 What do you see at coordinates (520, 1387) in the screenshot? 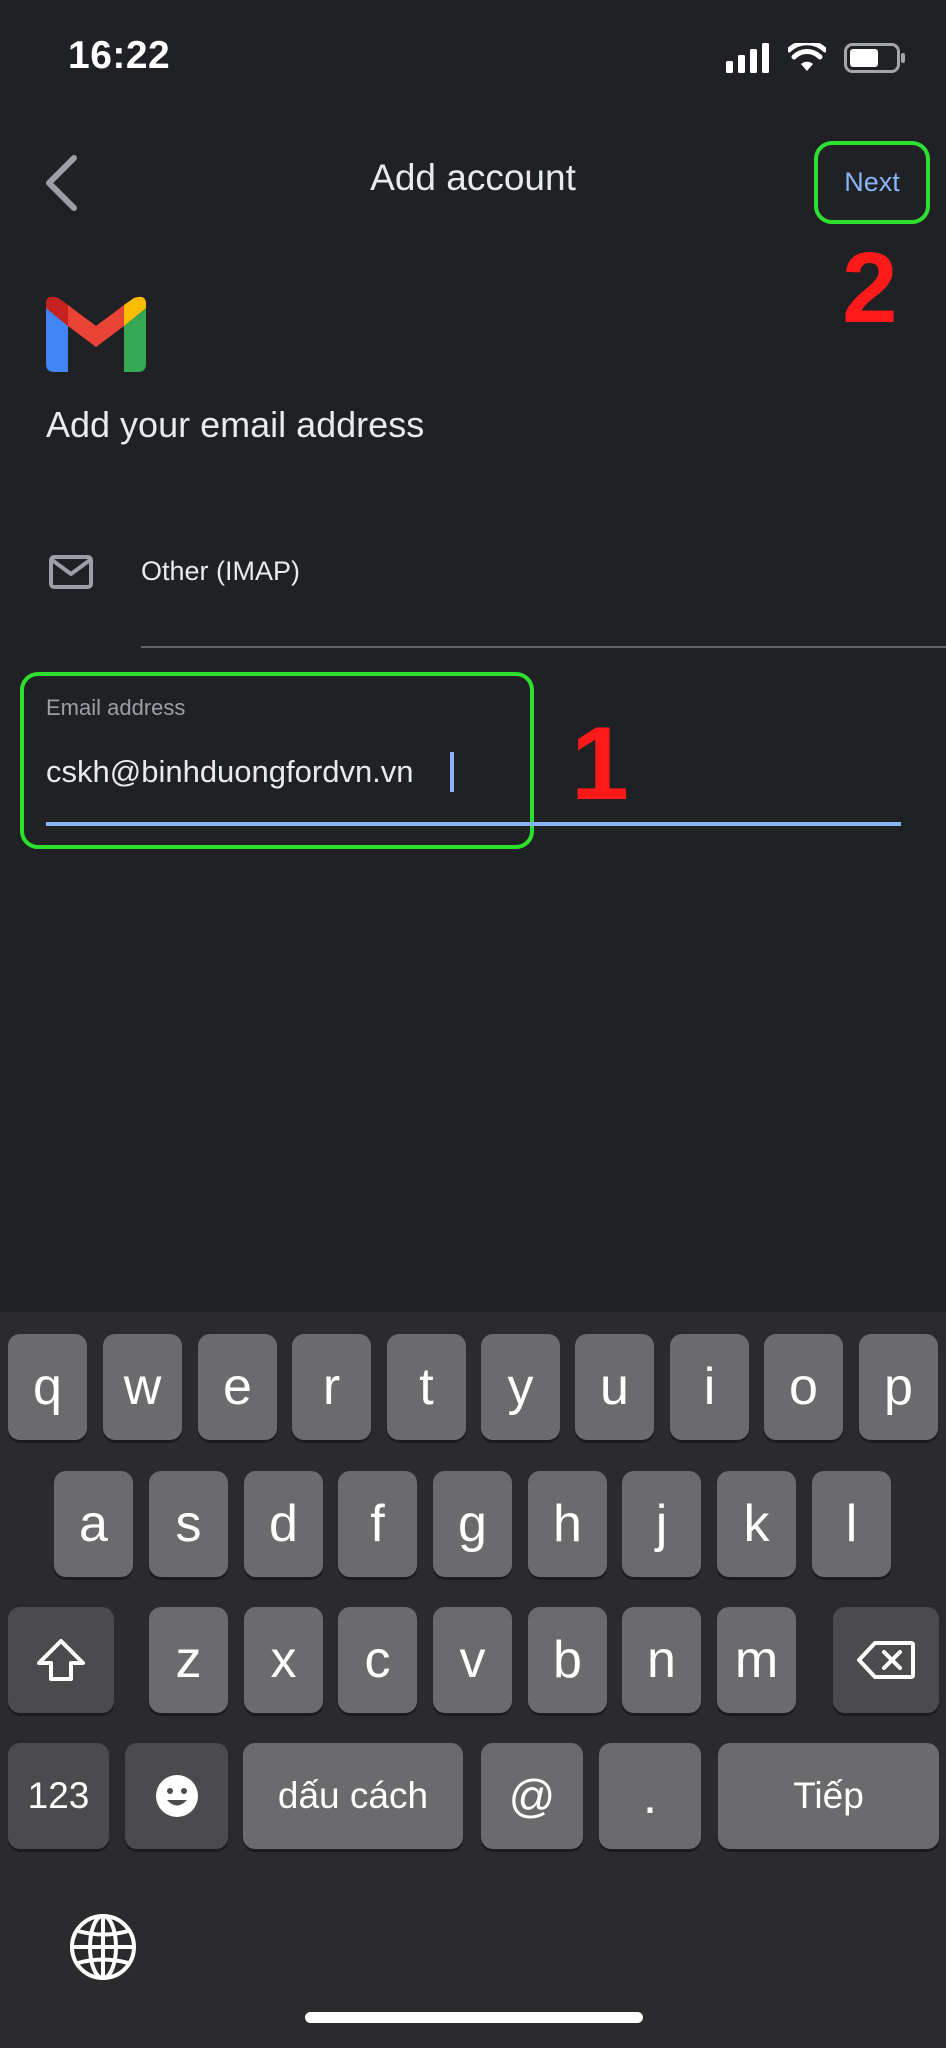
I see `key-y: y` at bounding box center [520, 1387].